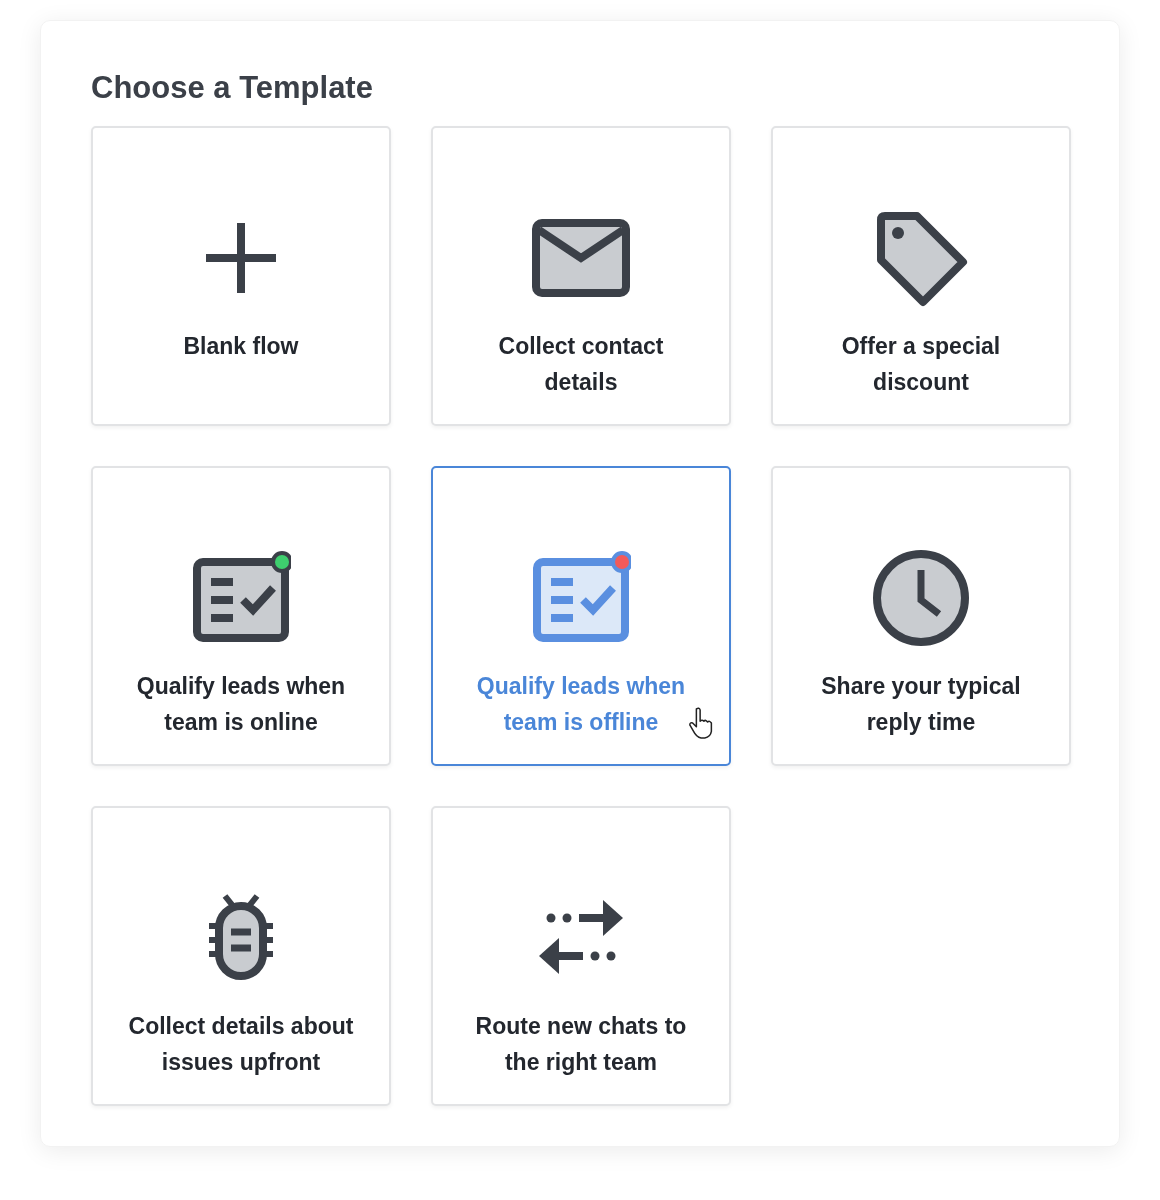 The image size is (1160, 1200). Describe the element at coordinates (581, 956) in the screenshot. I see `template-card: Route new chats to the right team` at that location.